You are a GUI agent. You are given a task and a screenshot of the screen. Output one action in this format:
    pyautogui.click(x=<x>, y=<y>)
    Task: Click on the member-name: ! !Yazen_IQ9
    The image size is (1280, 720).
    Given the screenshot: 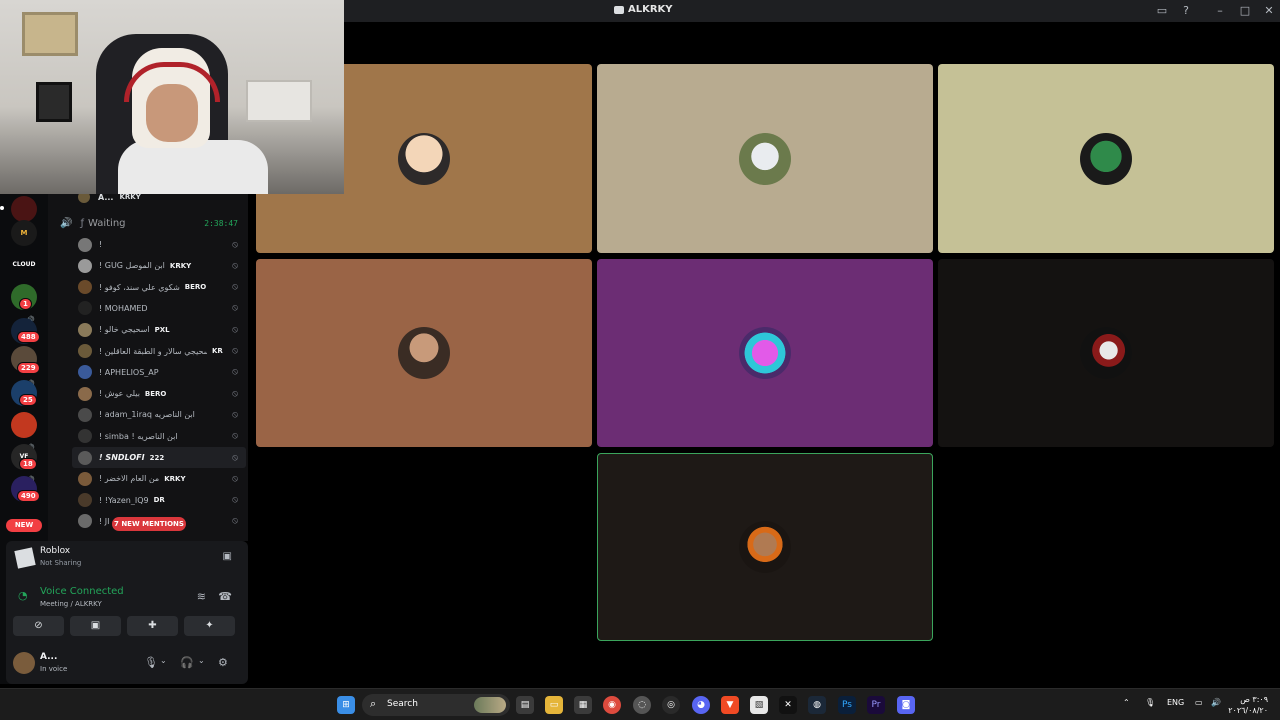 What is the action you would take?
    pyautogui.click(x=124, y=500)
    